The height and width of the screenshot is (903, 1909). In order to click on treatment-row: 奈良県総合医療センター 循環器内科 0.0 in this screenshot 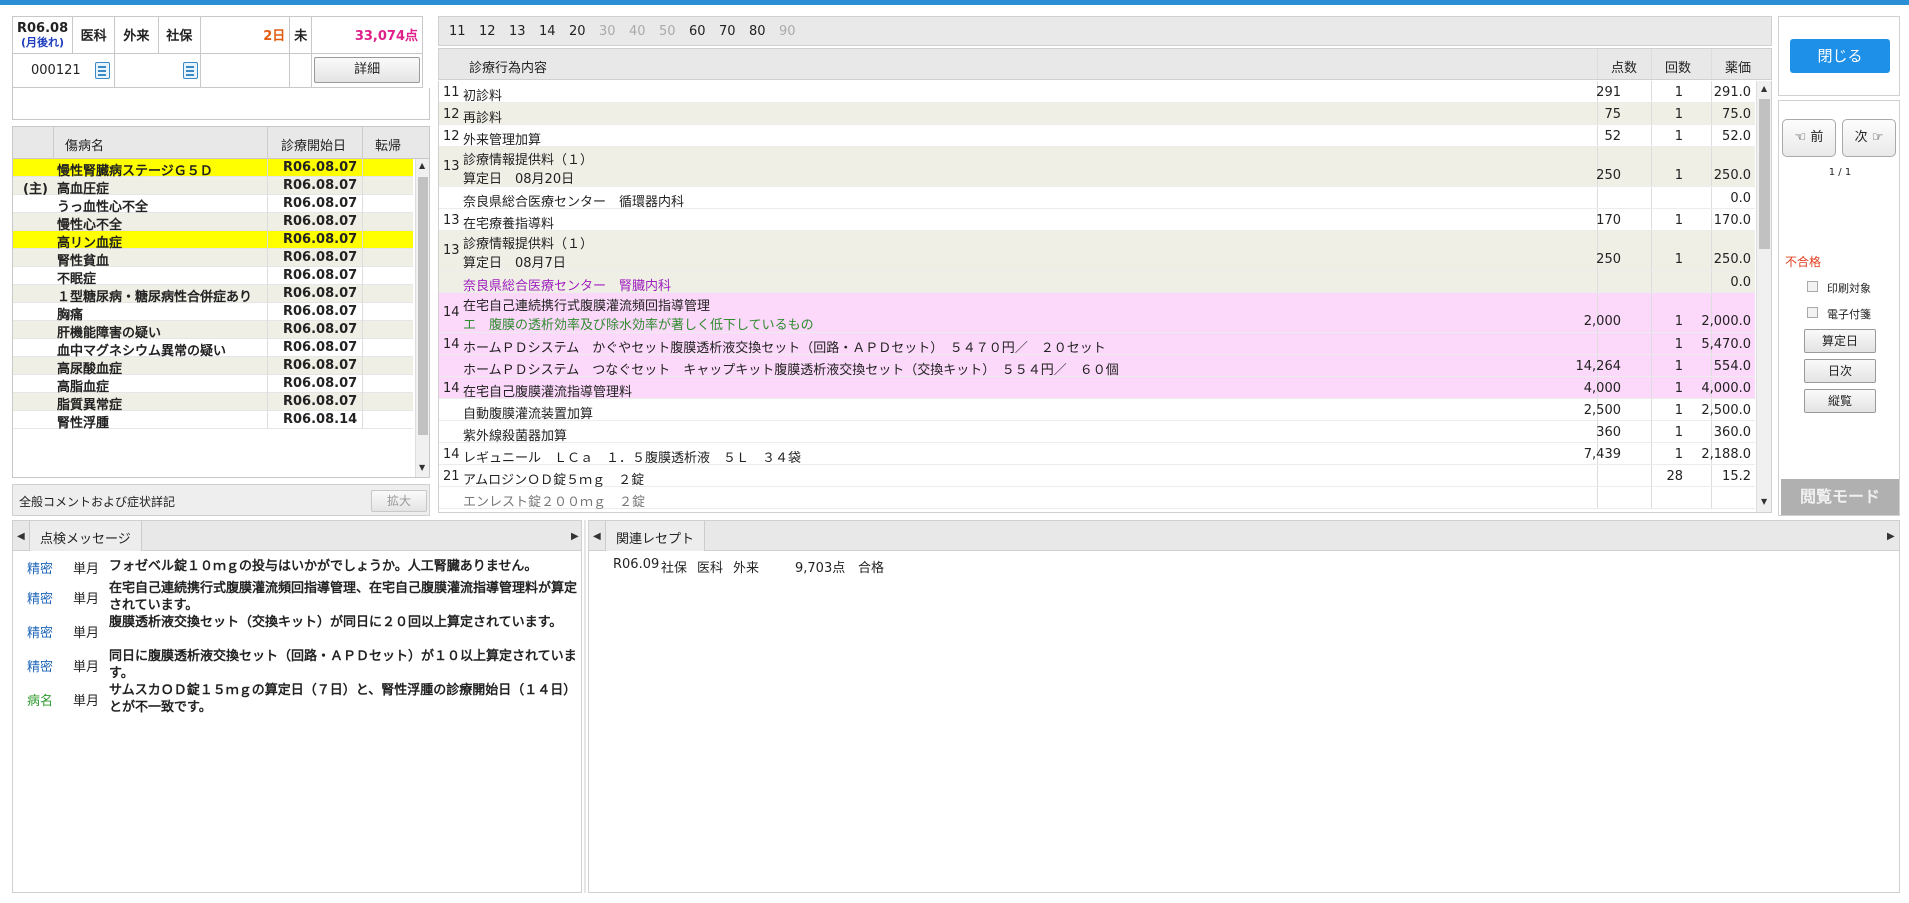, I will do `click(1097, 198)`.